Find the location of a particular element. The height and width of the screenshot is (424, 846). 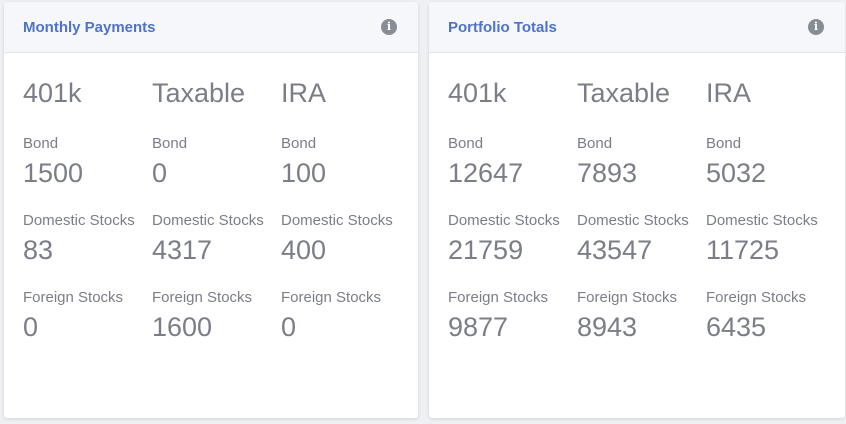

value-cell: 6435 is located at coordinates (736, 327).